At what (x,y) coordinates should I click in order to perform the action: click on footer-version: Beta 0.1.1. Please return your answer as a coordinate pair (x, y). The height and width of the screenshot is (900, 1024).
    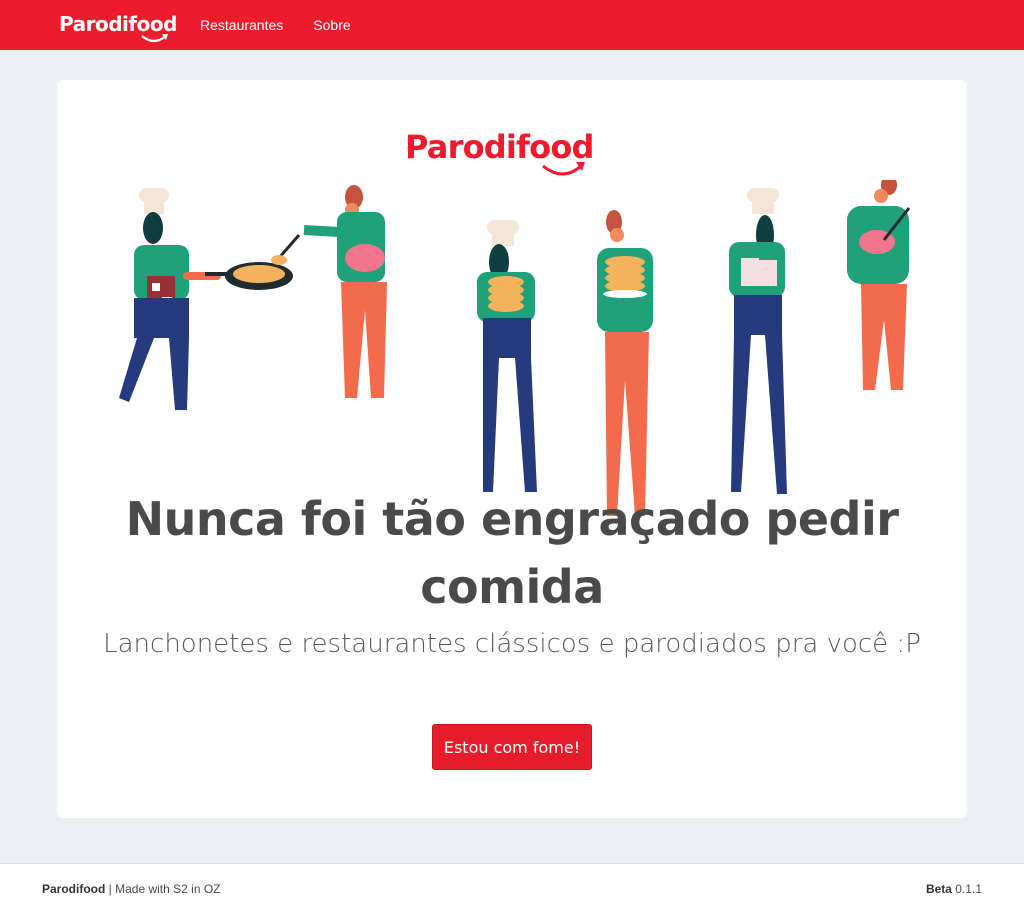
    Looking at the image, I should click on (954, 889).